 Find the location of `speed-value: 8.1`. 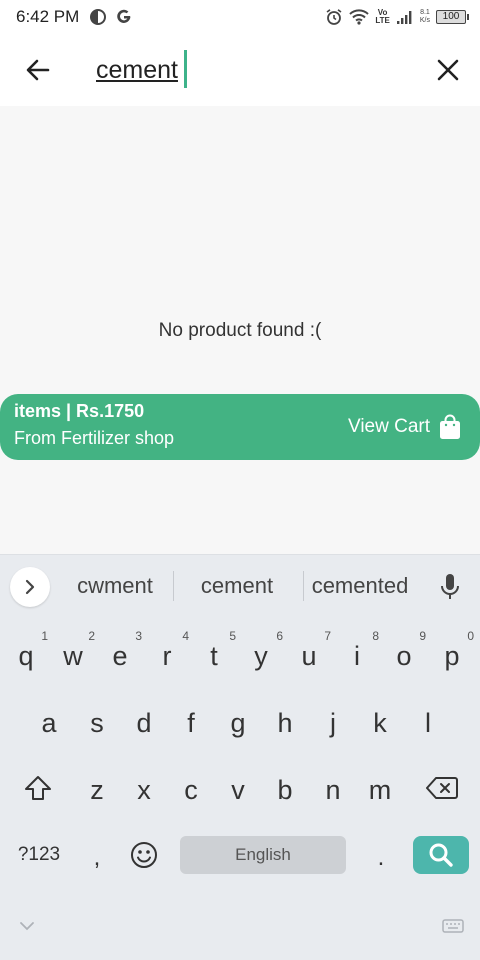

speed-value: 8.1 is located at coordinates (425, 12).